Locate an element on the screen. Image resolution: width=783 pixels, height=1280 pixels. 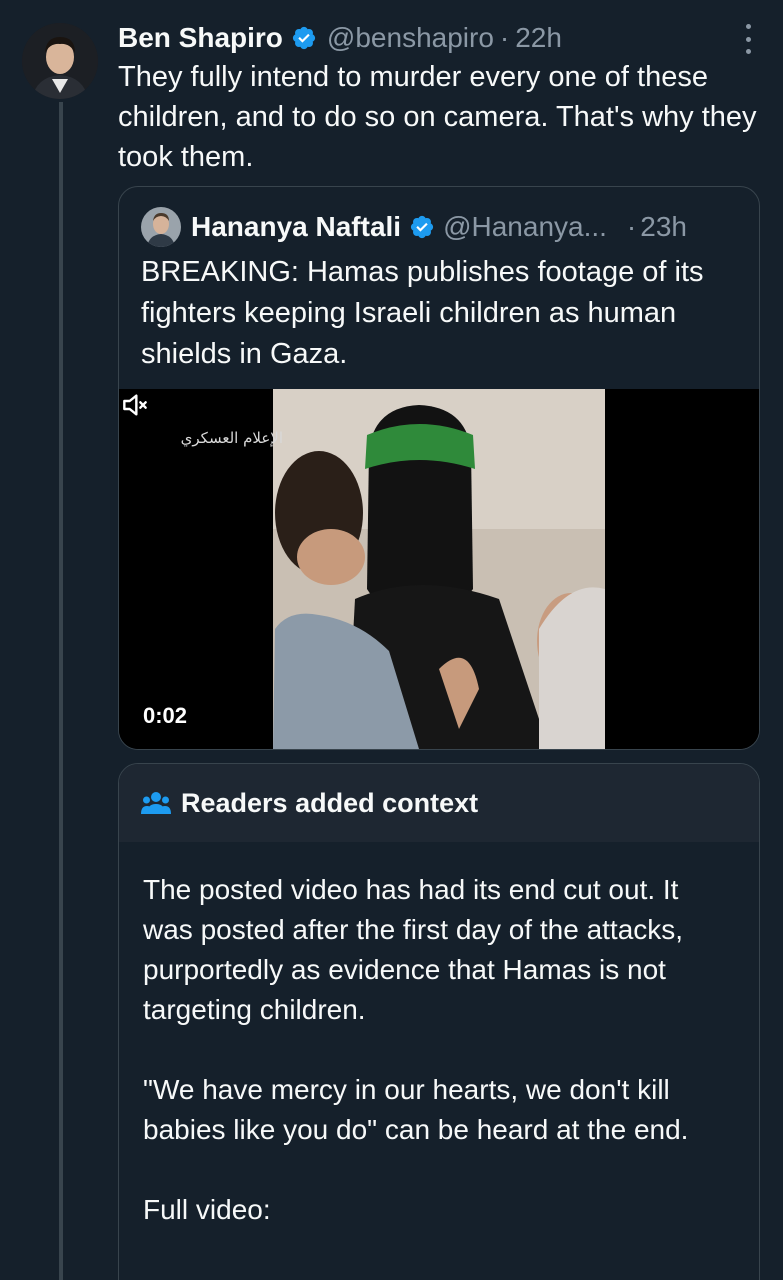
video-watermark: الإعلام العسكري is located at coordinates (231, 438).